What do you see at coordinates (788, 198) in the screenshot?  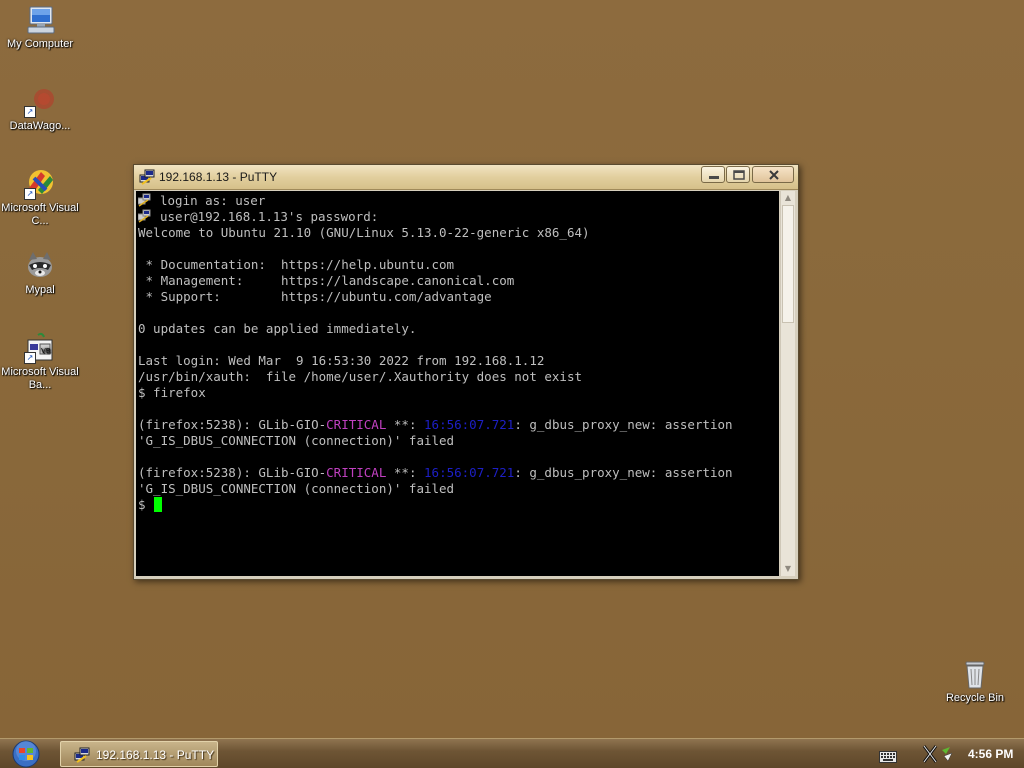 I see `scroll-up-arrow-icon: ▲` at bounding box center [788, 198].